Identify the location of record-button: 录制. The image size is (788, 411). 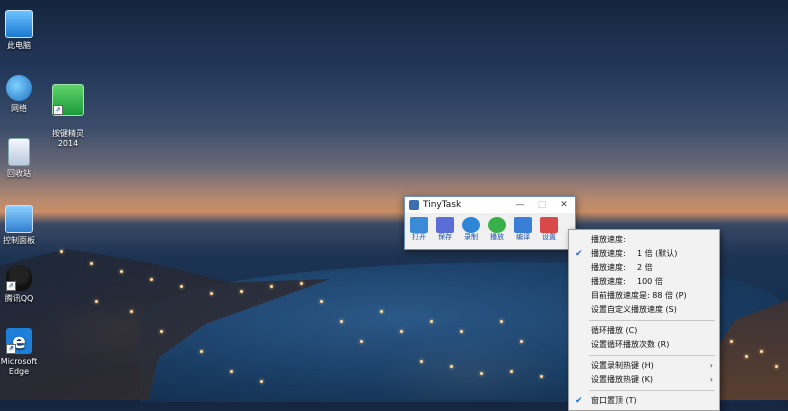
(471, 230).